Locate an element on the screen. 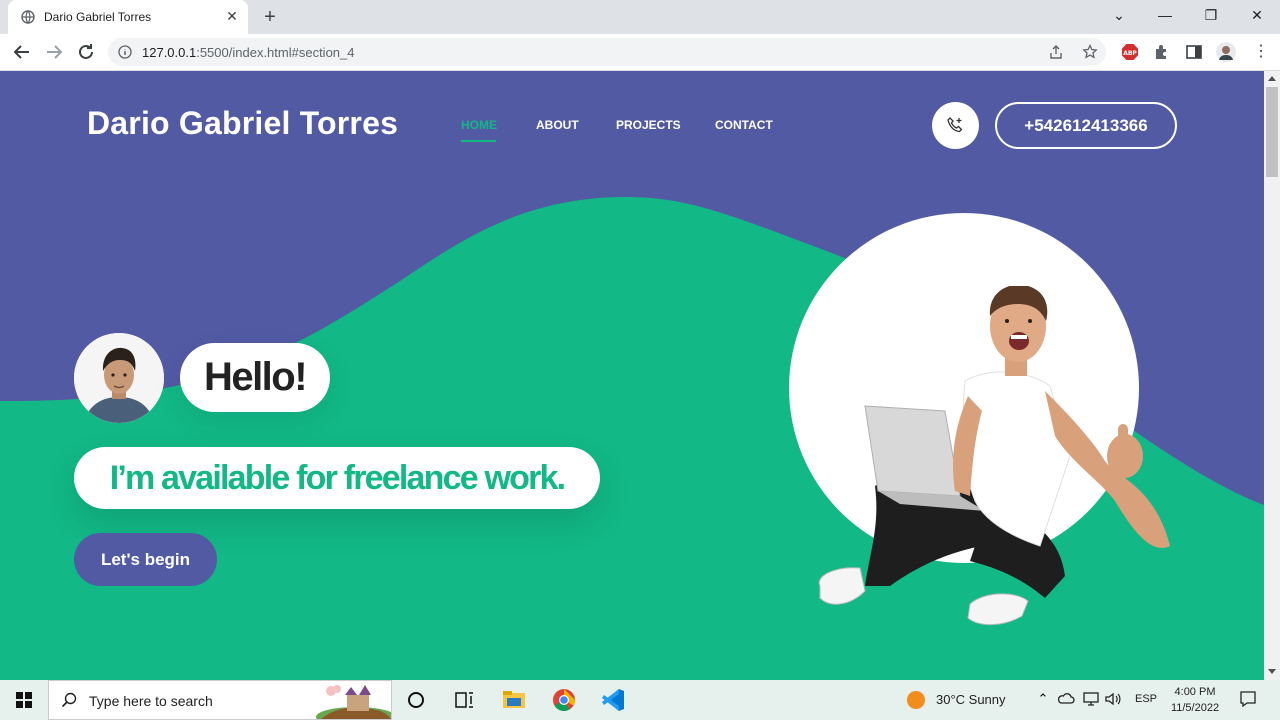 This screenshot has width=1280, height=720. url-text: 127.0.0.1:5500/index.html#section_4 is located at coordinates (248, 52).